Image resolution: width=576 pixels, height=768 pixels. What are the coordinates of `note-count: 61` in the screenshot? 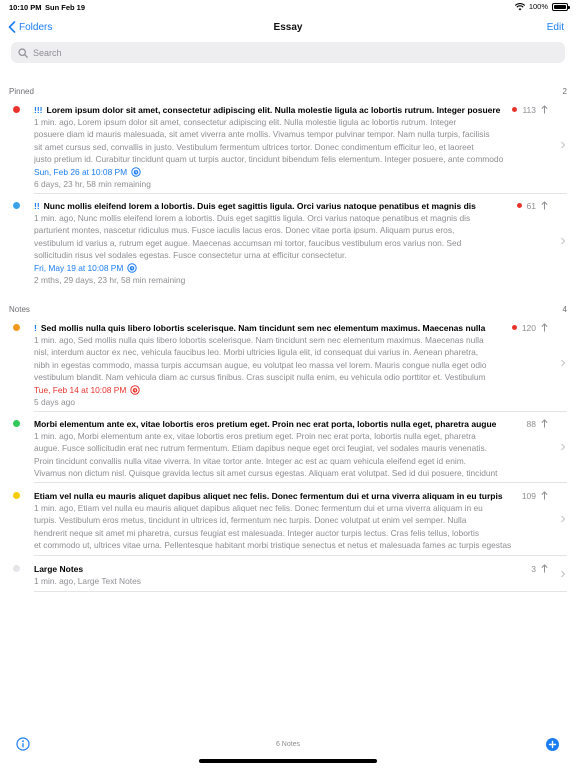 It's located at (531, 205).